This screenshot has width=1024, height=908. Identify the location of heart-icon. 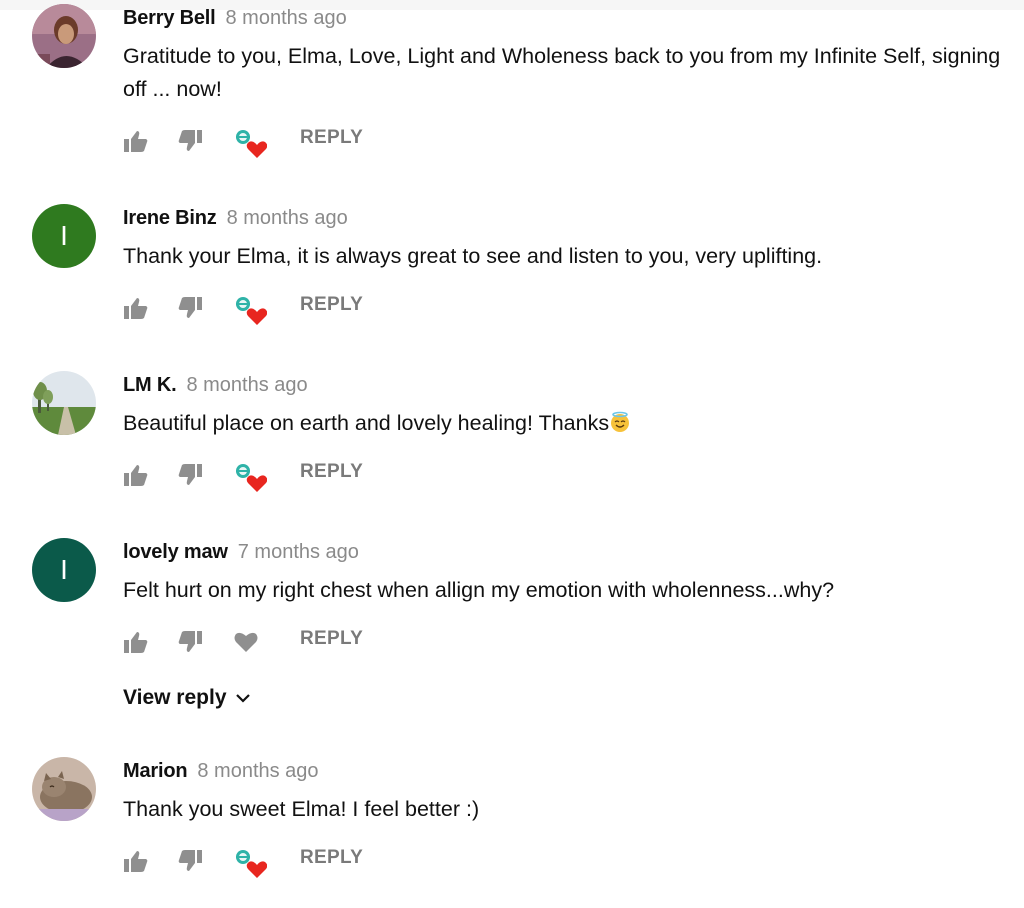
(246, 642).